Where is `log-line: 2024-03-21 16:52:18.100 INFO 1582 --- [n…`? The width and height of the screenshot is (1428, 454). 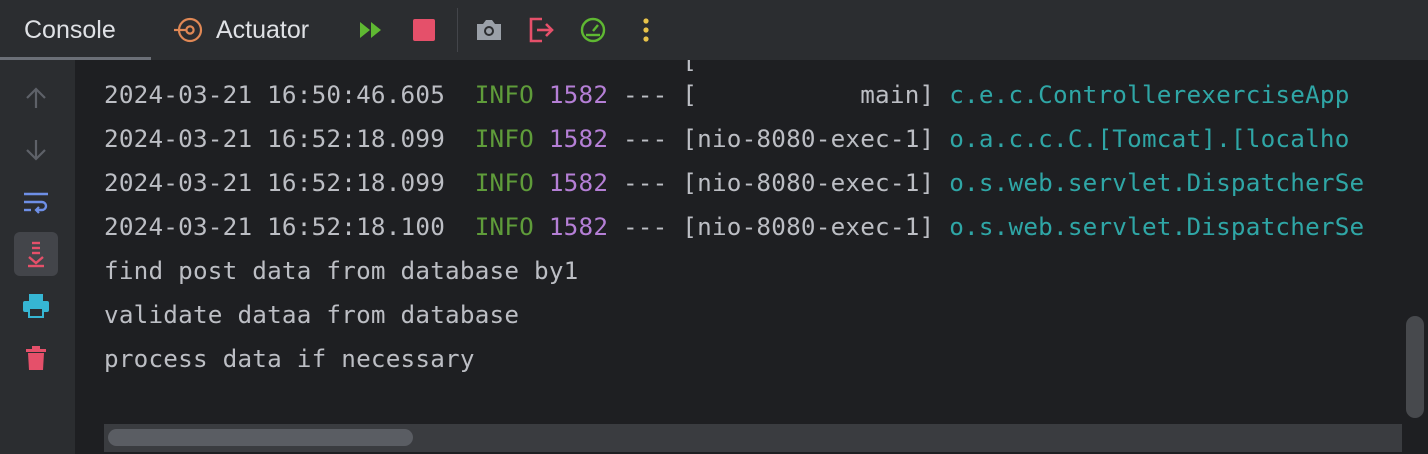
log-line: 2024-03-21 16:52:18.100 INFO 1582 --- [n… is located at coordinates (734, 227).